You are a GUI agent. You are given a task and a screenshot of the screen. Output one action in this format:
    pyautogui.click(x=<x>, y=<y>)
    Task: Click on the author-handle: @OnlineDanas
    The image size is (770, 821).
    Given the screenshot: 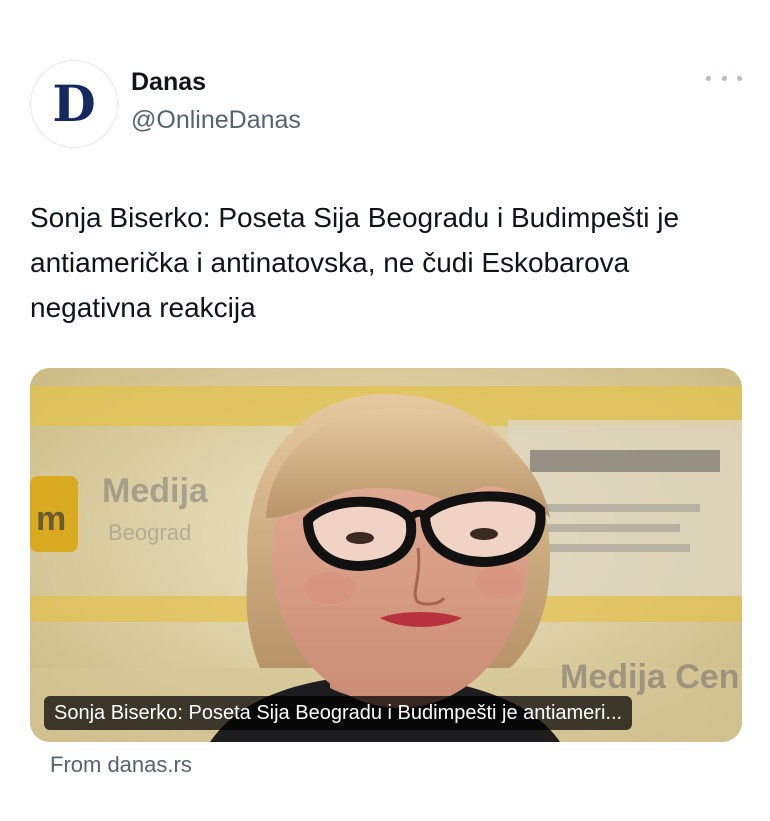 What is the action you would take?
    pyautogui.click(x=216, y=120)
    